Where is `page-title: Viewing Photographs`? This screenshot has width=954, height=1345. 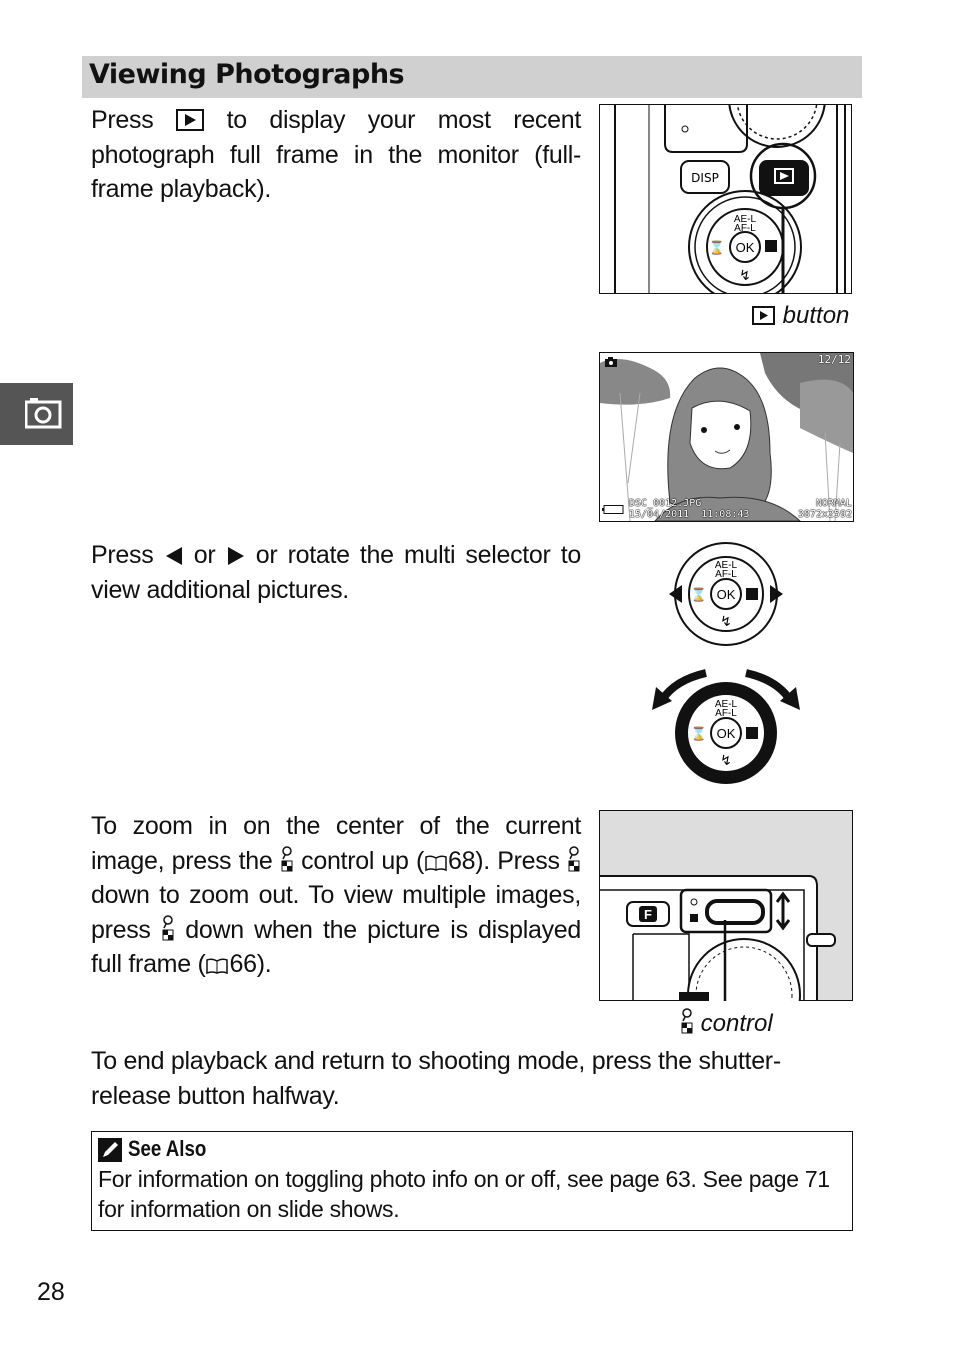
page-title: Viewing Photographs is located at coordinates (247, 74).